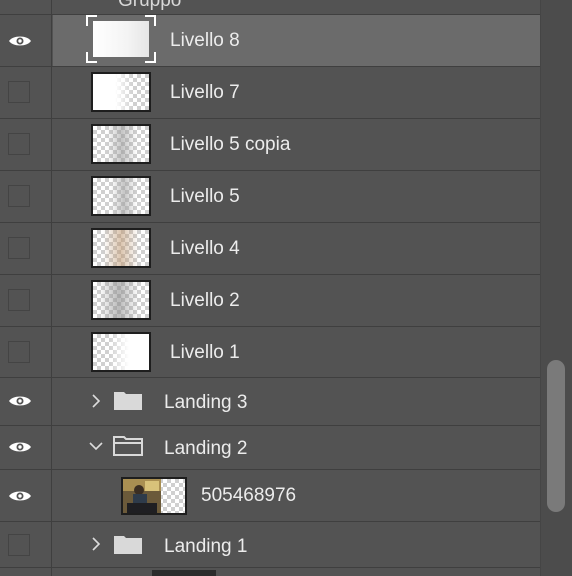  What do you see at coordinates (556, 288) in the screenshot?
I see `vertical-scrollbar` at bounding box center [556, 288].